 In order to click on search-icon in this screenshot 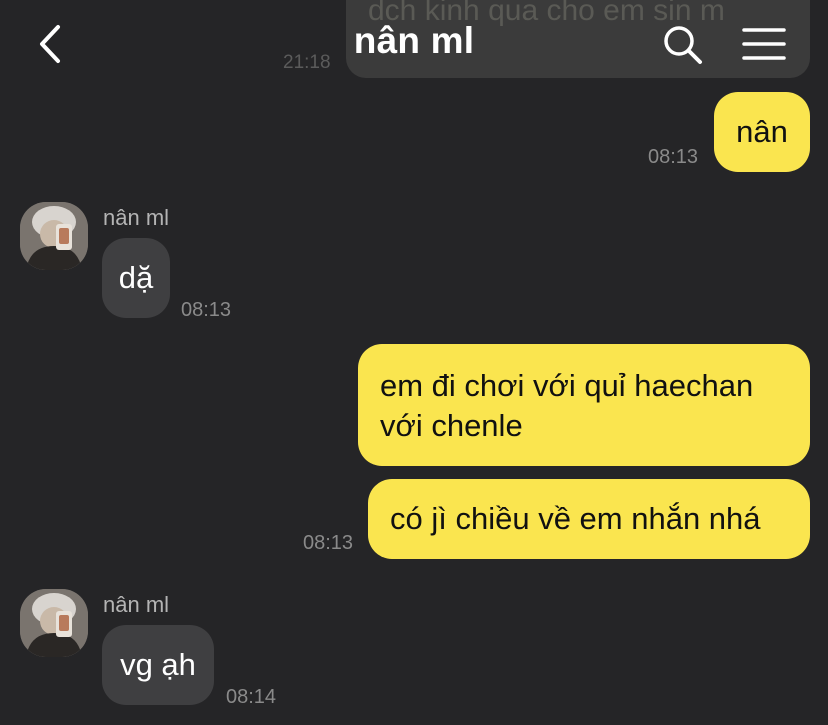, I will do `click(683, 45)`.